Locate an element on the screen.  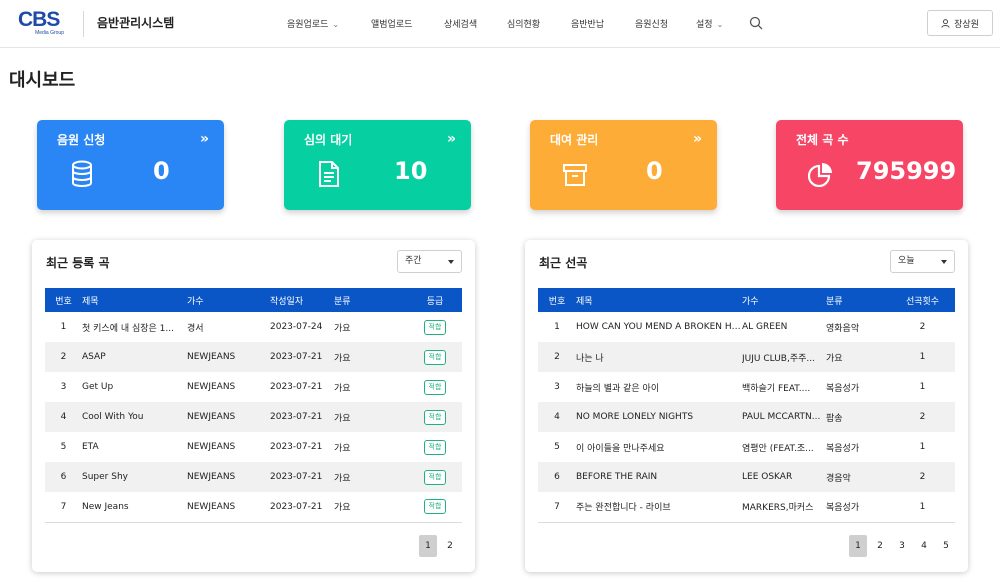
nav-label: 앨범업로드 is located at coordinates (392, 25).